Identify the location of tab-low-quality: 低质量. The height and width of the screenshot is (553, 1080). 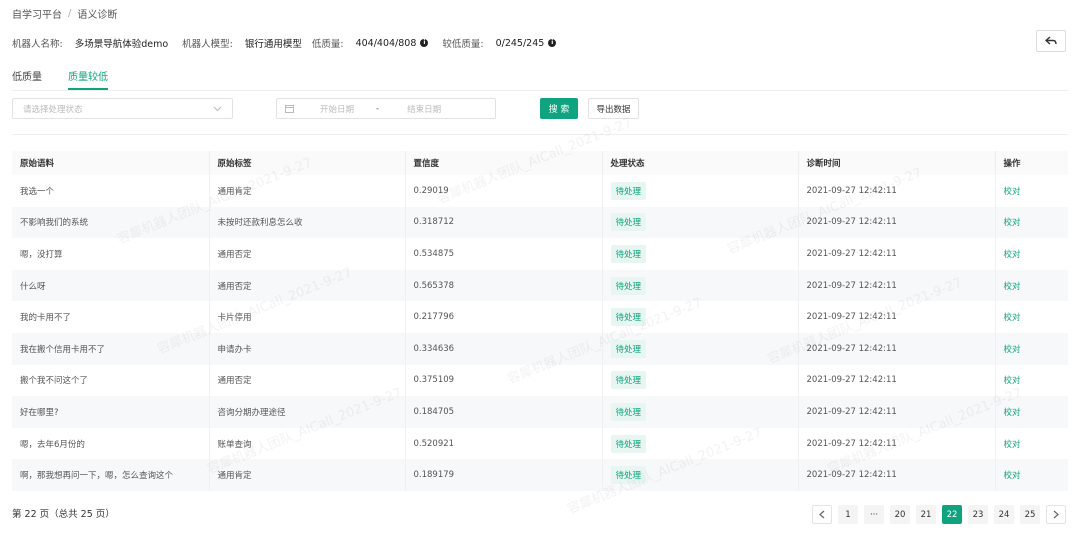
(27, 79).